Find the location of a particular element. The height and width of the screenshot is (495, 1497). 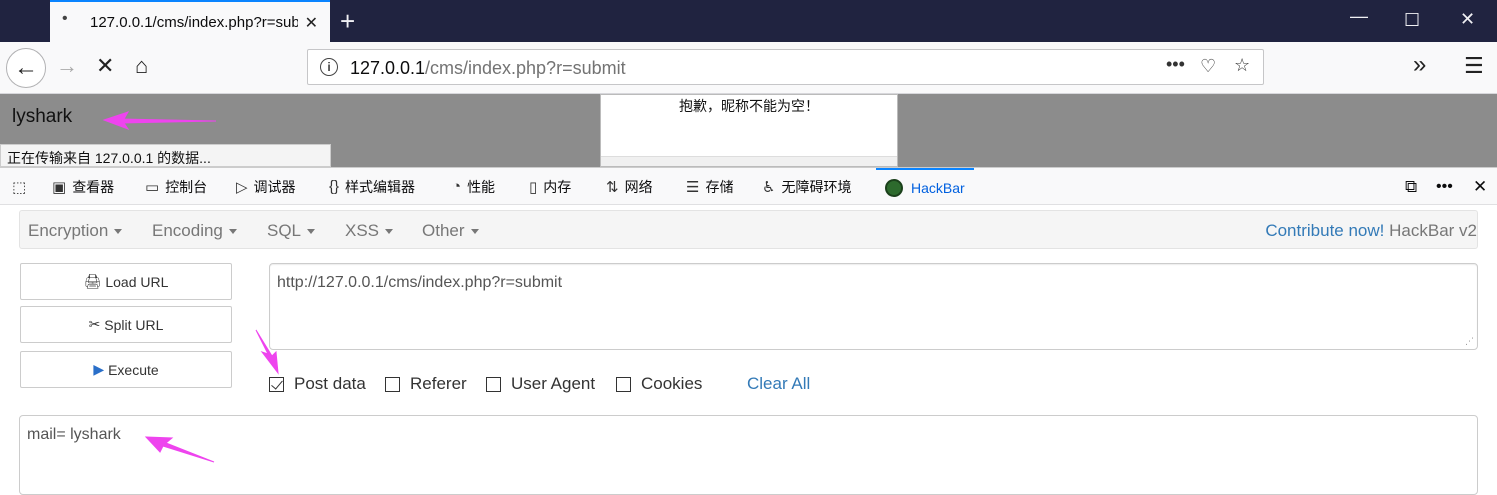

annotation-arrows is located at coordinates (190, 287).